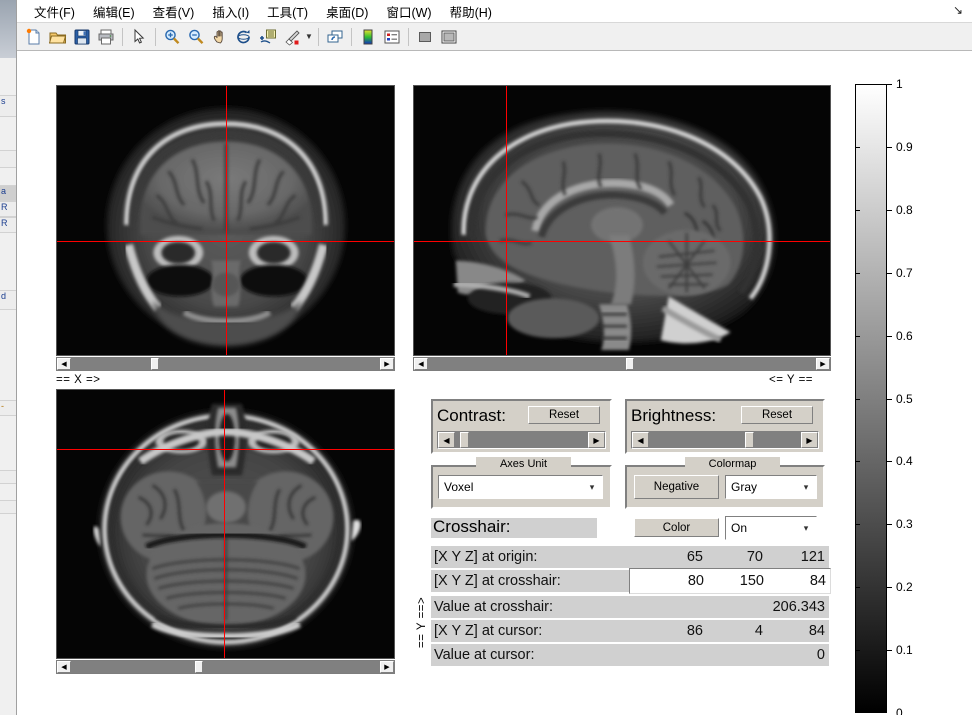 The width and height of the screenshot is (972, 715). I want to click on brush-dropdown-icon: ▼, so click(309, 37).